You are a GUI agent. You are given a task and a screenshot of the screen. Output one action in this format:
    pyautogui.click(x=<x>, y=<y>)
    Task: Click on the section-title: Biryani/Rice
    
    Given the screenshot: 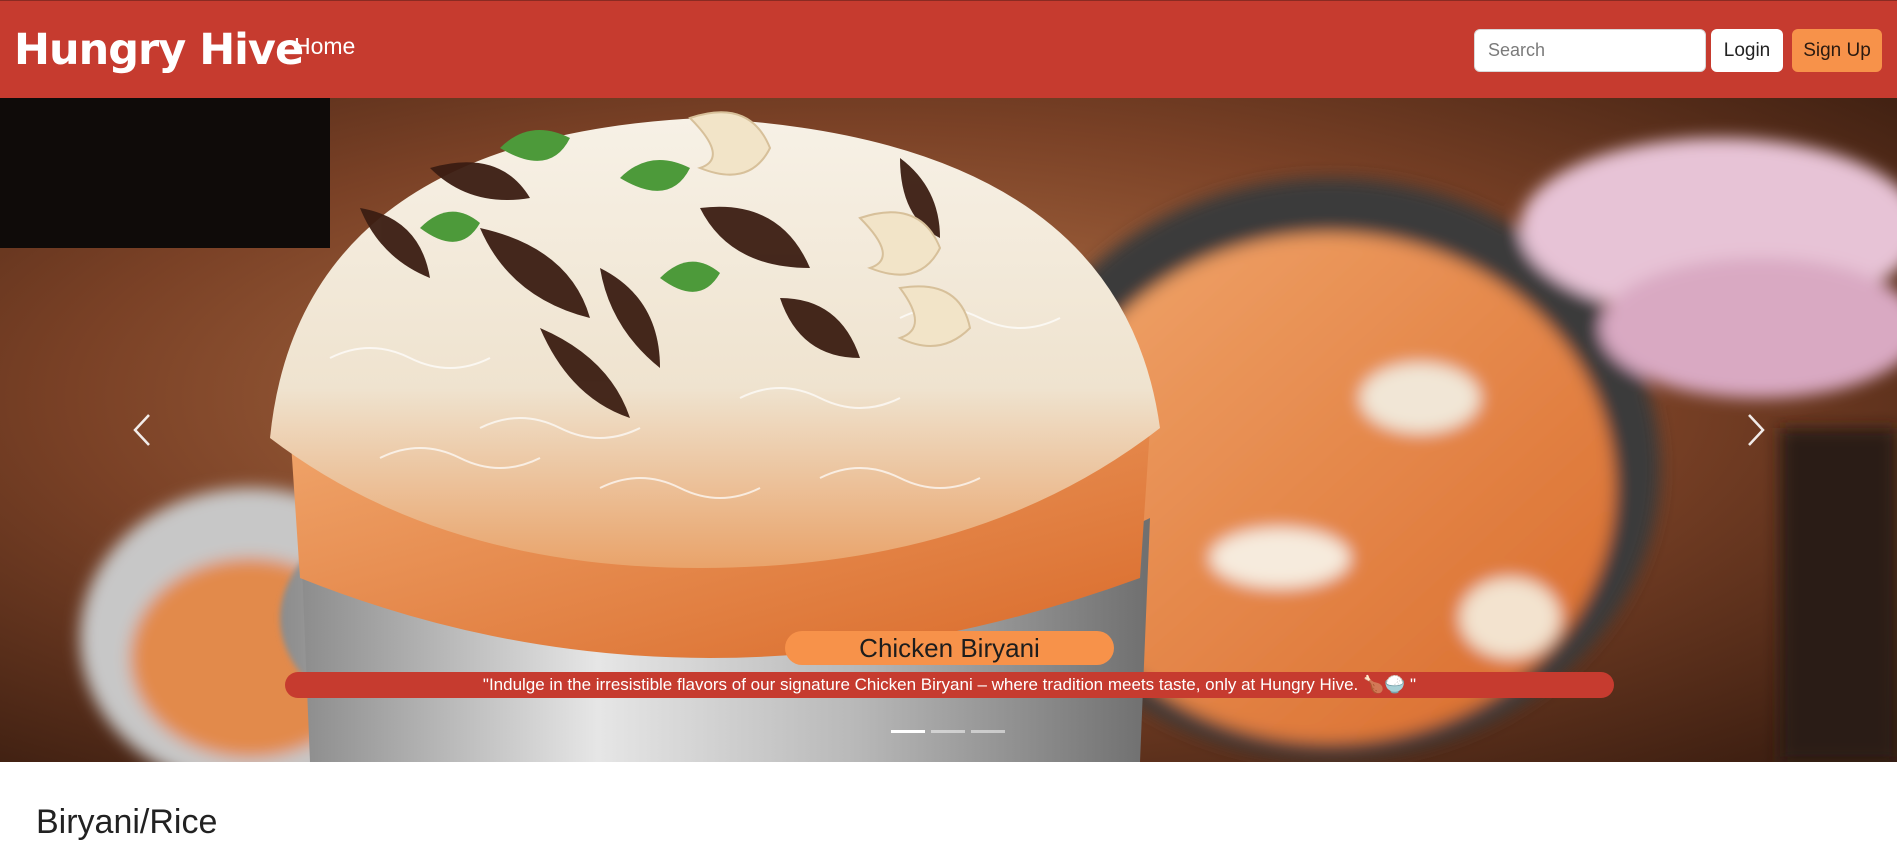 What is the action you would take?
    pyautogui.click(x=127, y=822)
    